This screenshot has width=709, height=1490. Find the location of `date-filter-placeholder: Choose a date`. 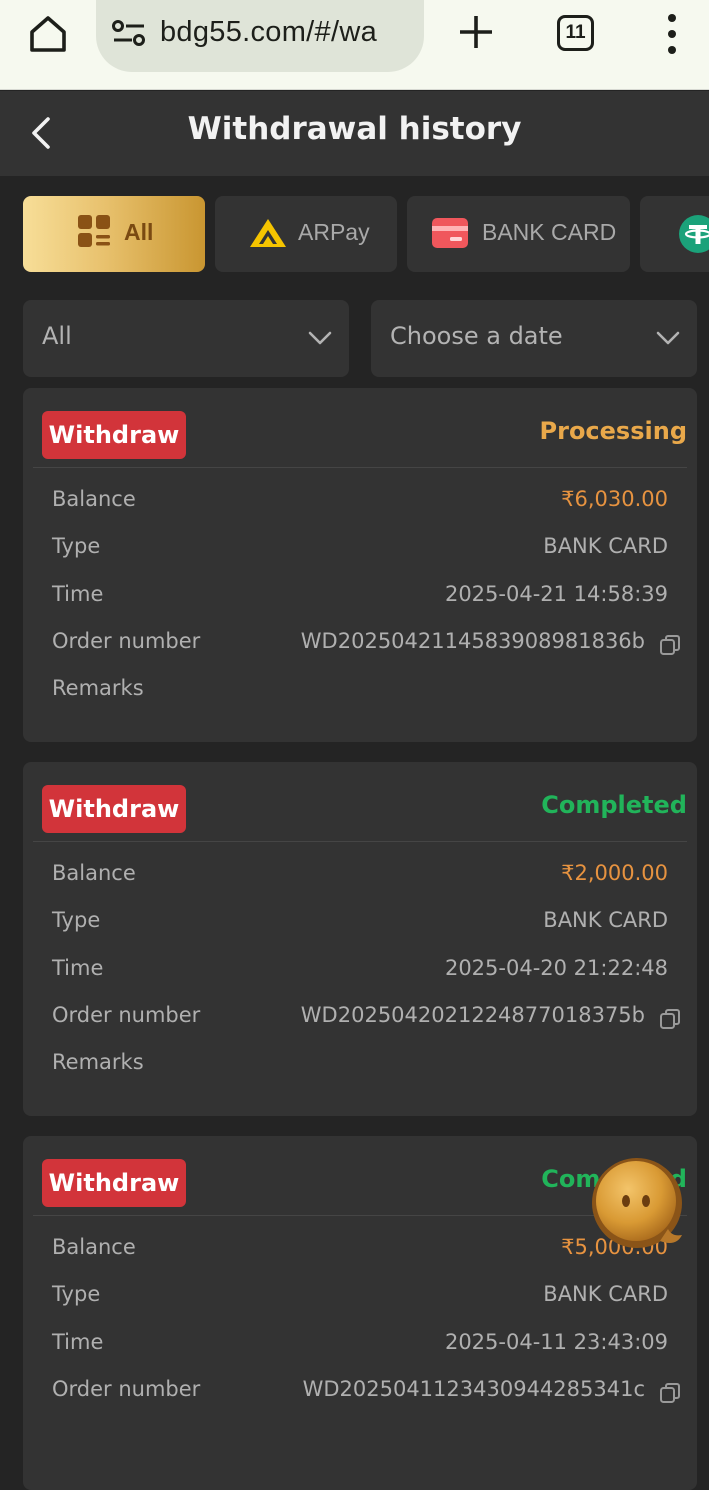

date-filter-placeholder: Choose a date is located at coordinates (476, 336).